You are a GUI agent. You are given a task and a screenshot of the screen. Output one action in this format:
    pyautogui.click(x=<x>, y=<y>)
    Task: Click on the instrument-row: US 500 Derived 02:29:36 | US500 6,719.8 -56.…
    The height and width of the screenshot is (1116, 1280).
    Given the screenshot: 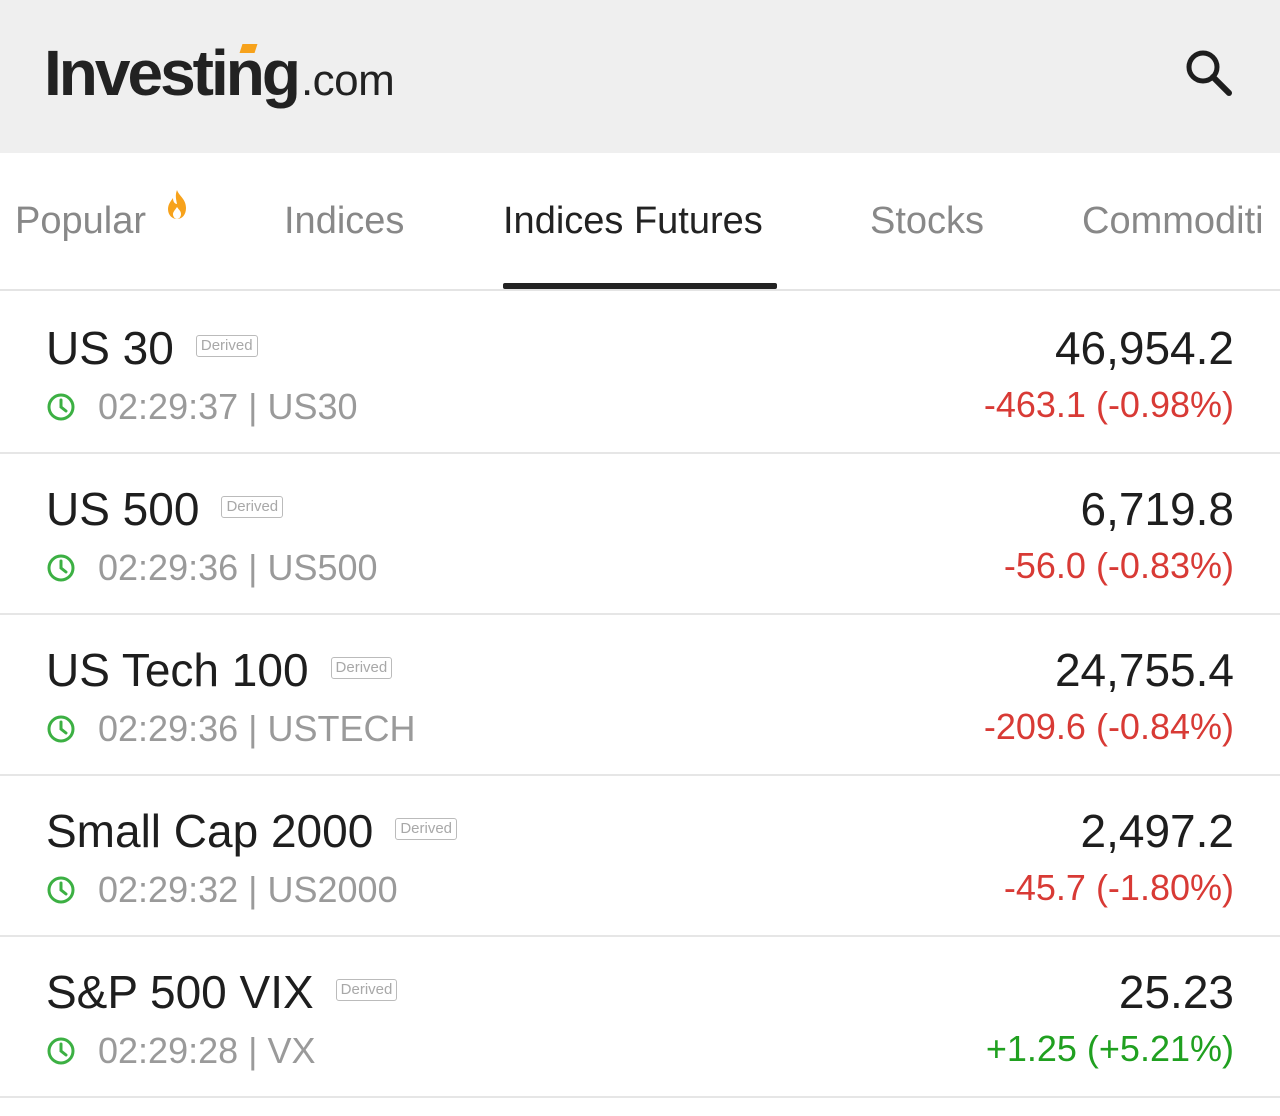 What is the action you would take?
    pyautogui.click(x=640, y=534)
    